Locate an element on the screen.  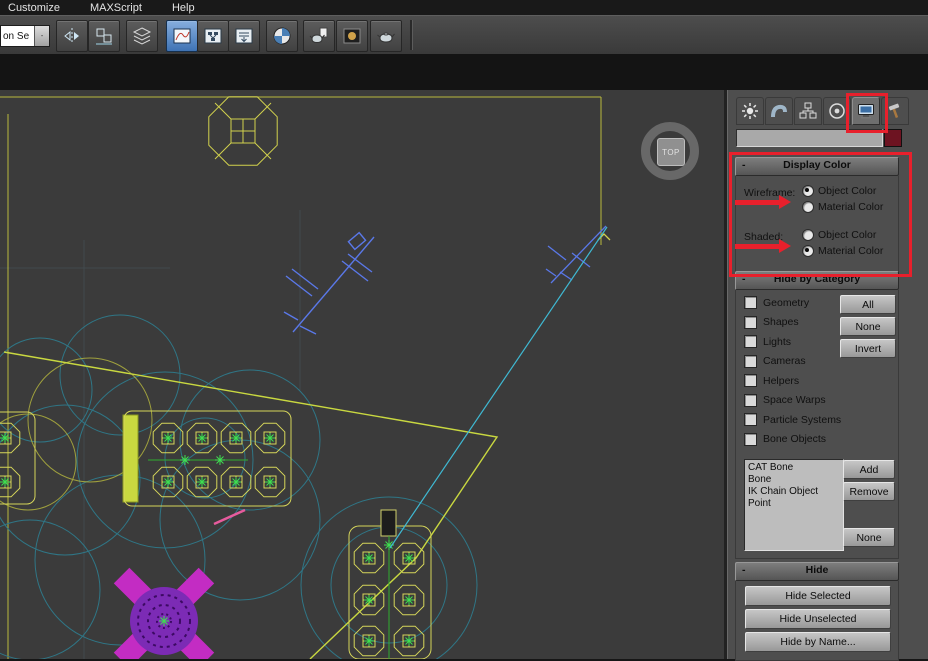
category-row-helpers: Helpers is located at coordinates (771, 380).